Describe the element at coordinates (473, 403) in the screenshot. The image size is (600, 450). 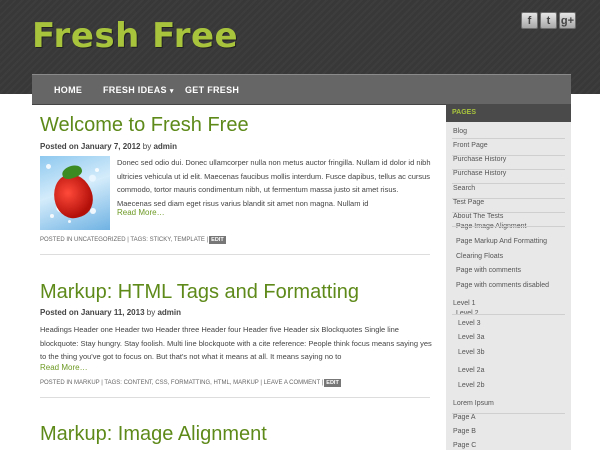
I see `sidebar-item: Lorem Ipsum` at that location.